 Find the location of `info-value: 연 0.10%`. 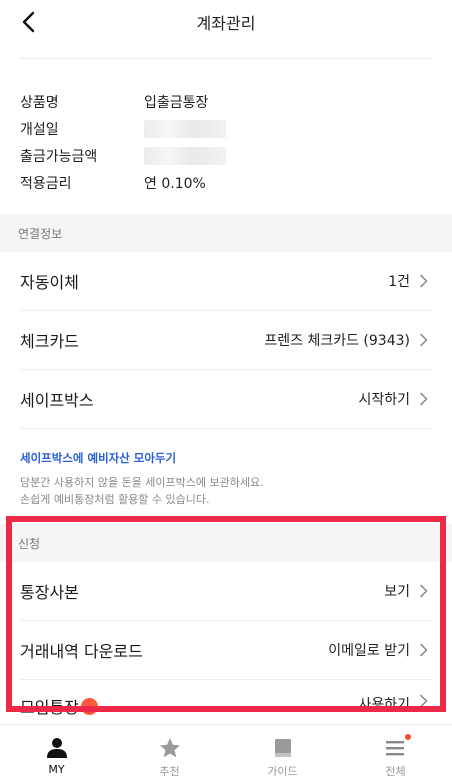

info-value: 연 0.10% is located at coordinates (175, 183).